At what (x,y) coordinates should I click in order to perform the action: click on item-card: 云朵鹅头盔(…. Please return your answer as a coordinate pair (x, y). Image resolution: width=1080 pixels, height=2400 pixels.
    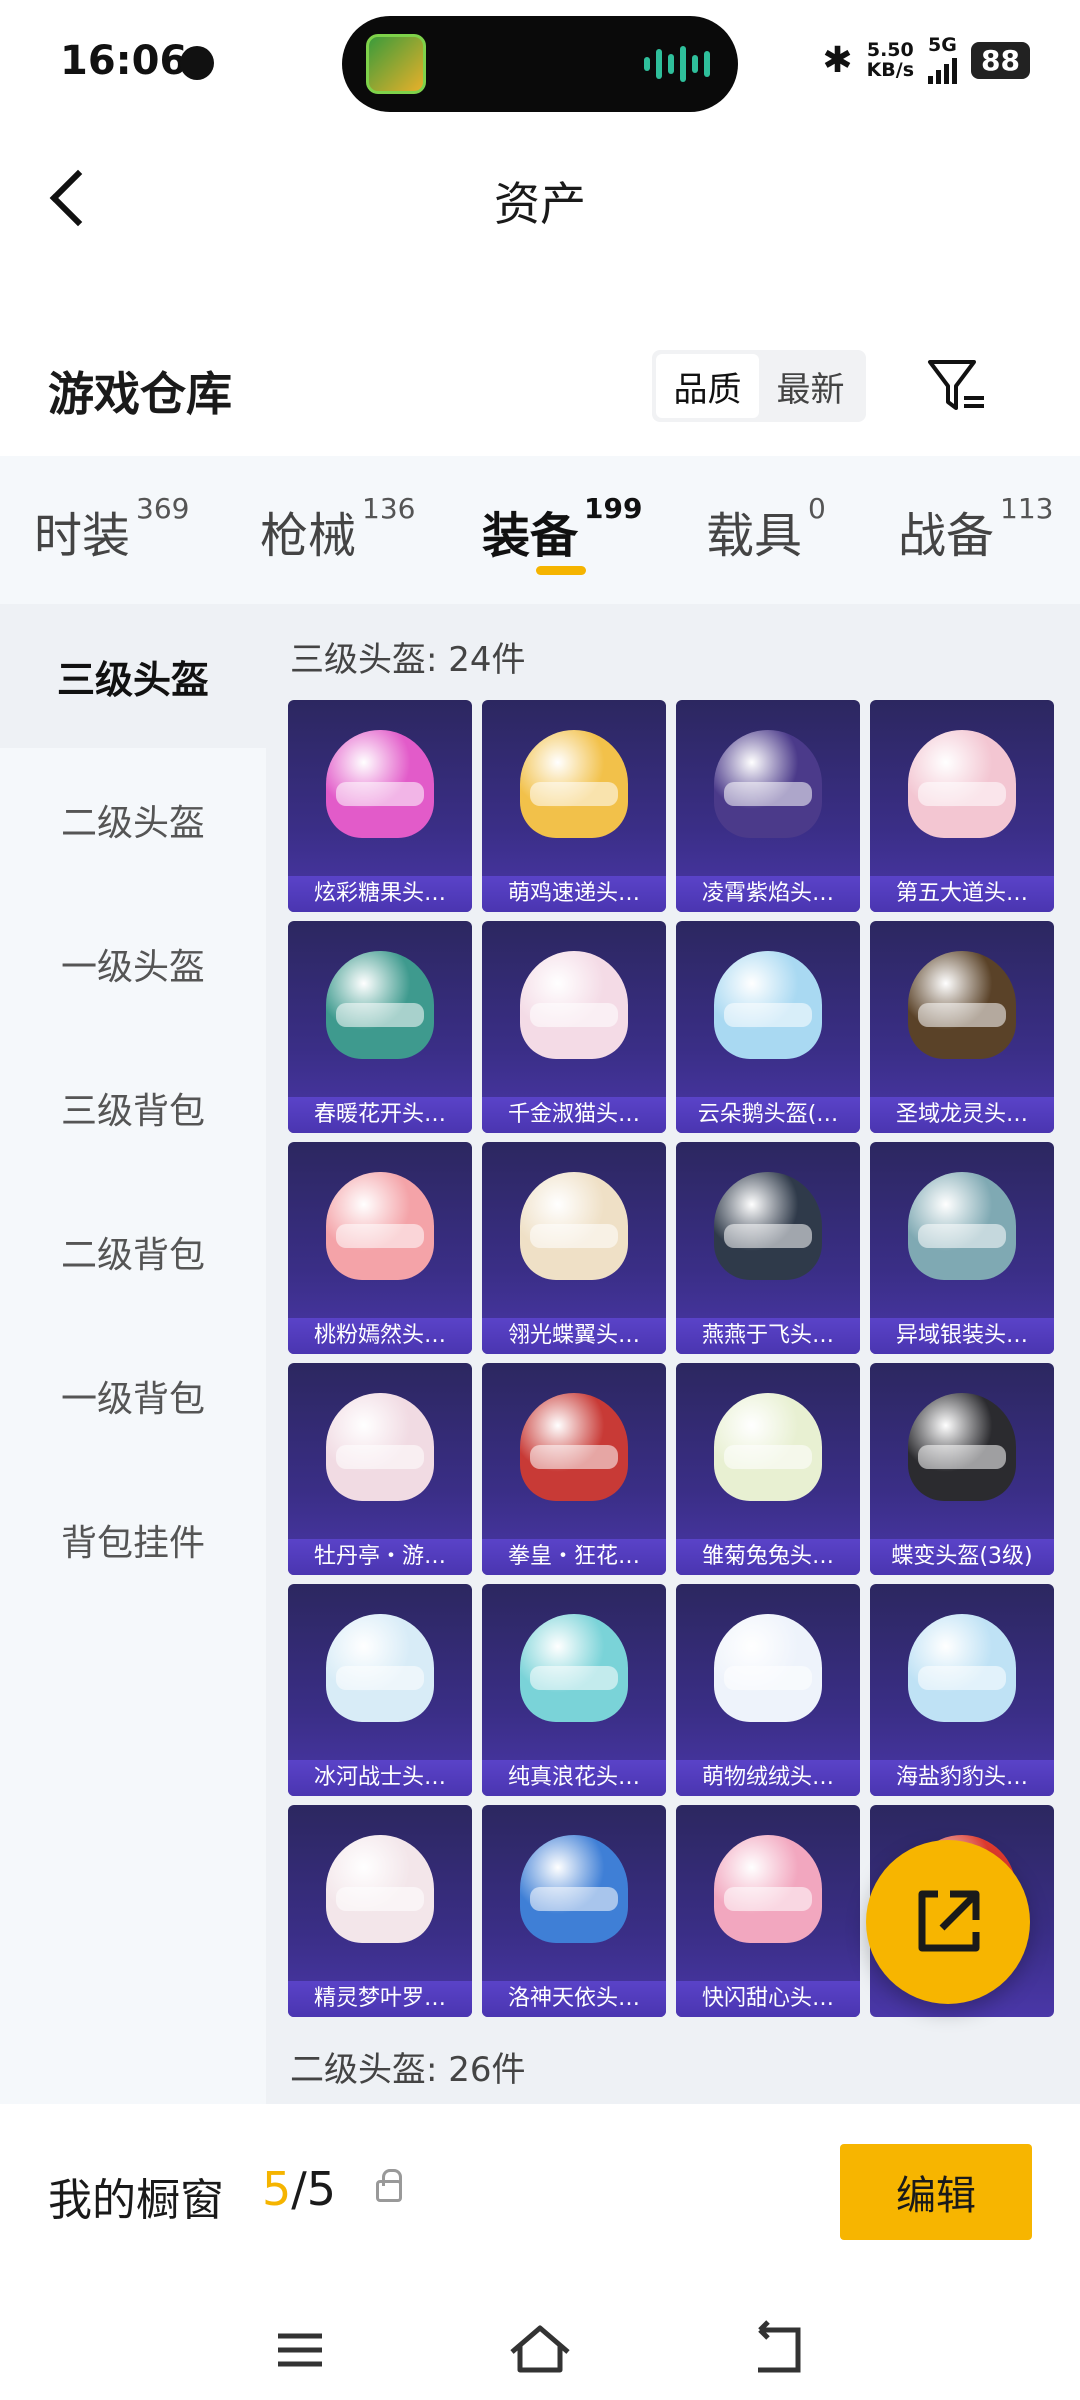
    Looking at the image, I should click on (768, 1027).